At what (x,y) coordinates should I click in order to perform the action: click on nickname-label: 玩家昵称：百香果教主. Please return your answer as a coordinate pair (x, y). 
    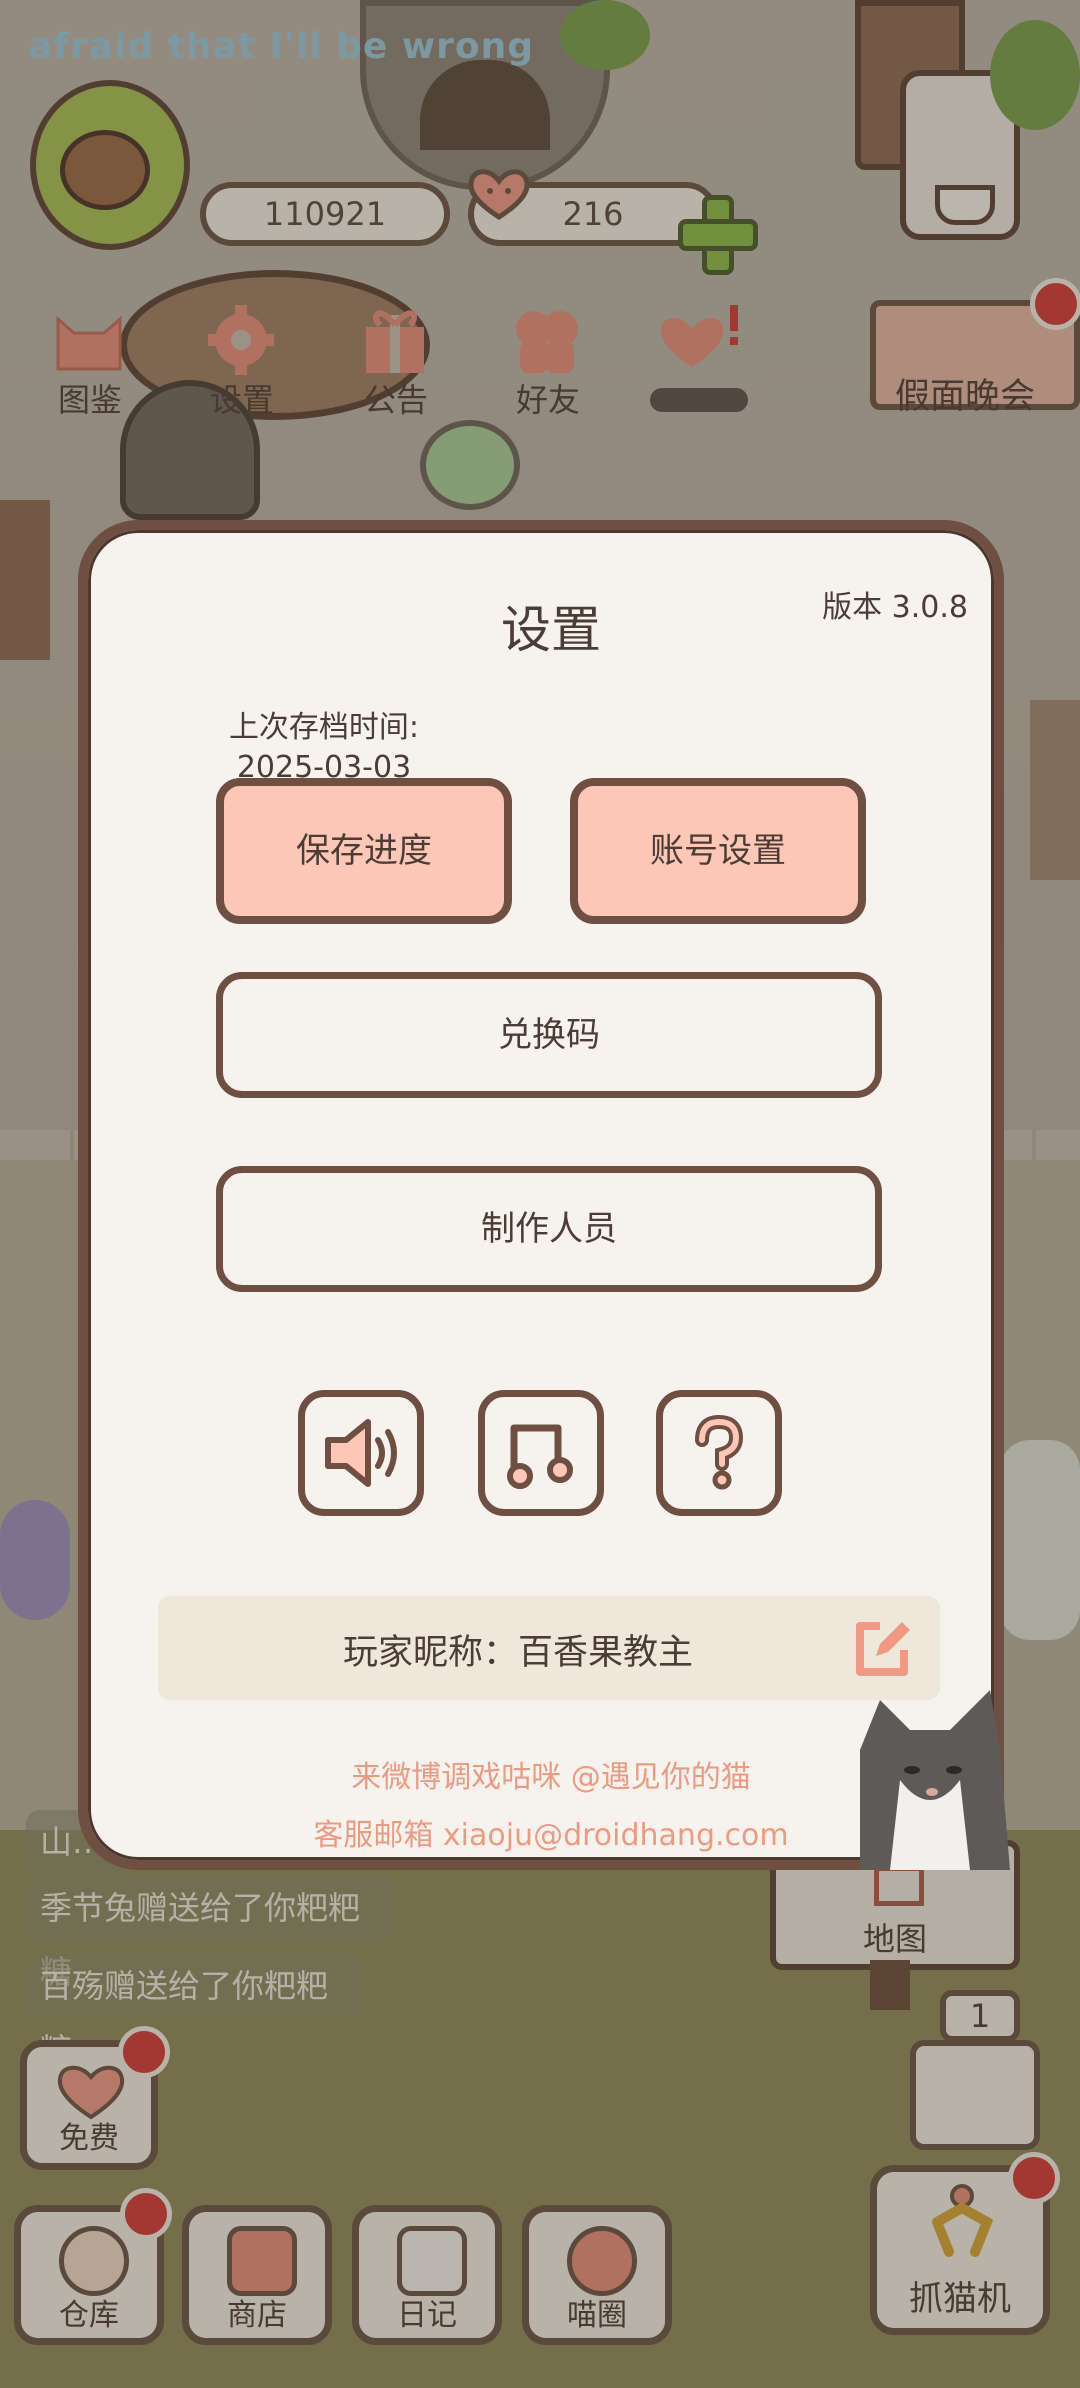
    Looking at the image, I should click on (517, 1653).